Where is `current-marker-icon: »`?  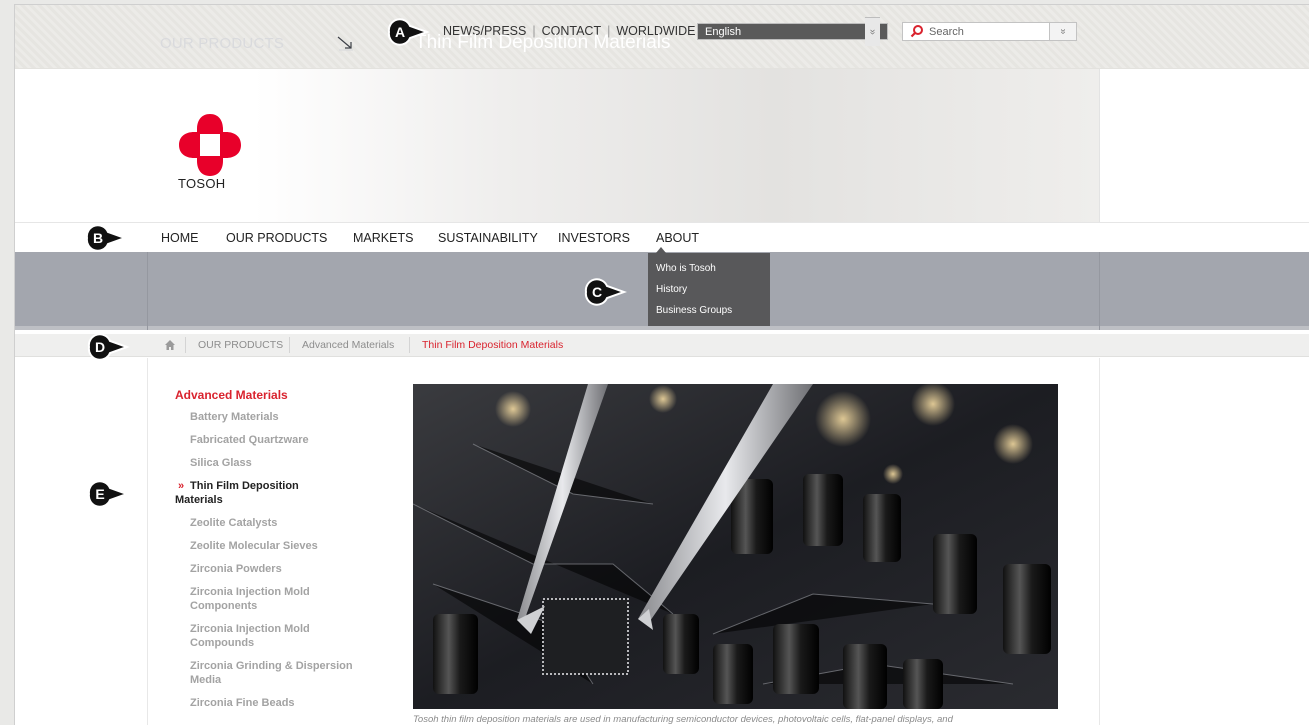
current-marker-icon: » is located at coordinates (181, 486).